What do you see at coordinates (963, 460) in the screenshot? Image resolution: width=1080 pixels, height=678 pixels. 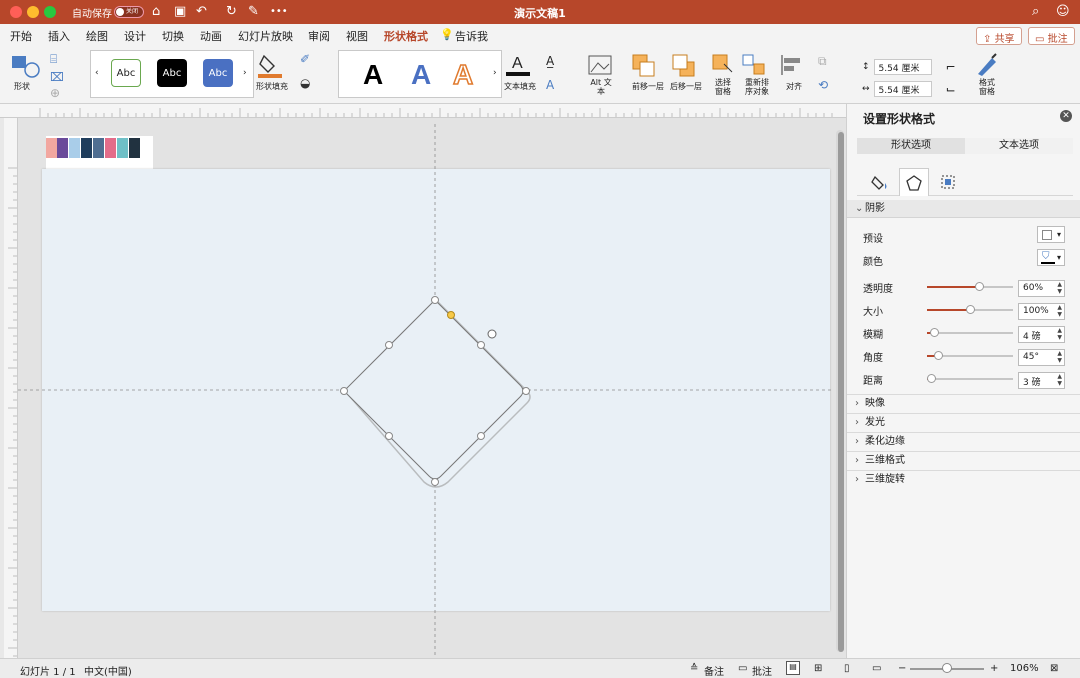 I see `section-3d-format: › 三维格式` at bounding box center [963, 460].